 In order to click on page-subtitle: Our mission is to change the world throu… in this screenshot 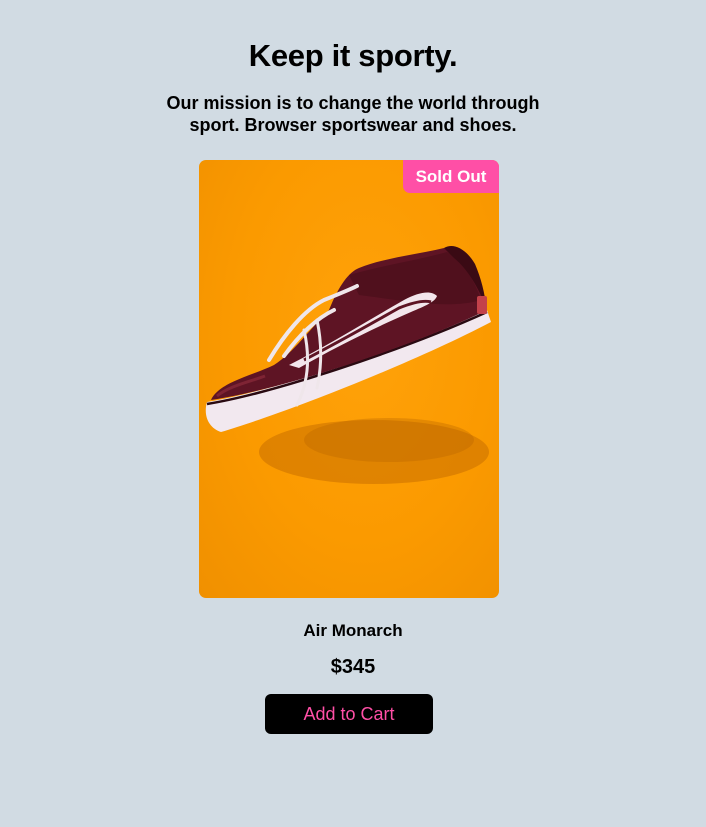, I will do `click(353, 114)`.